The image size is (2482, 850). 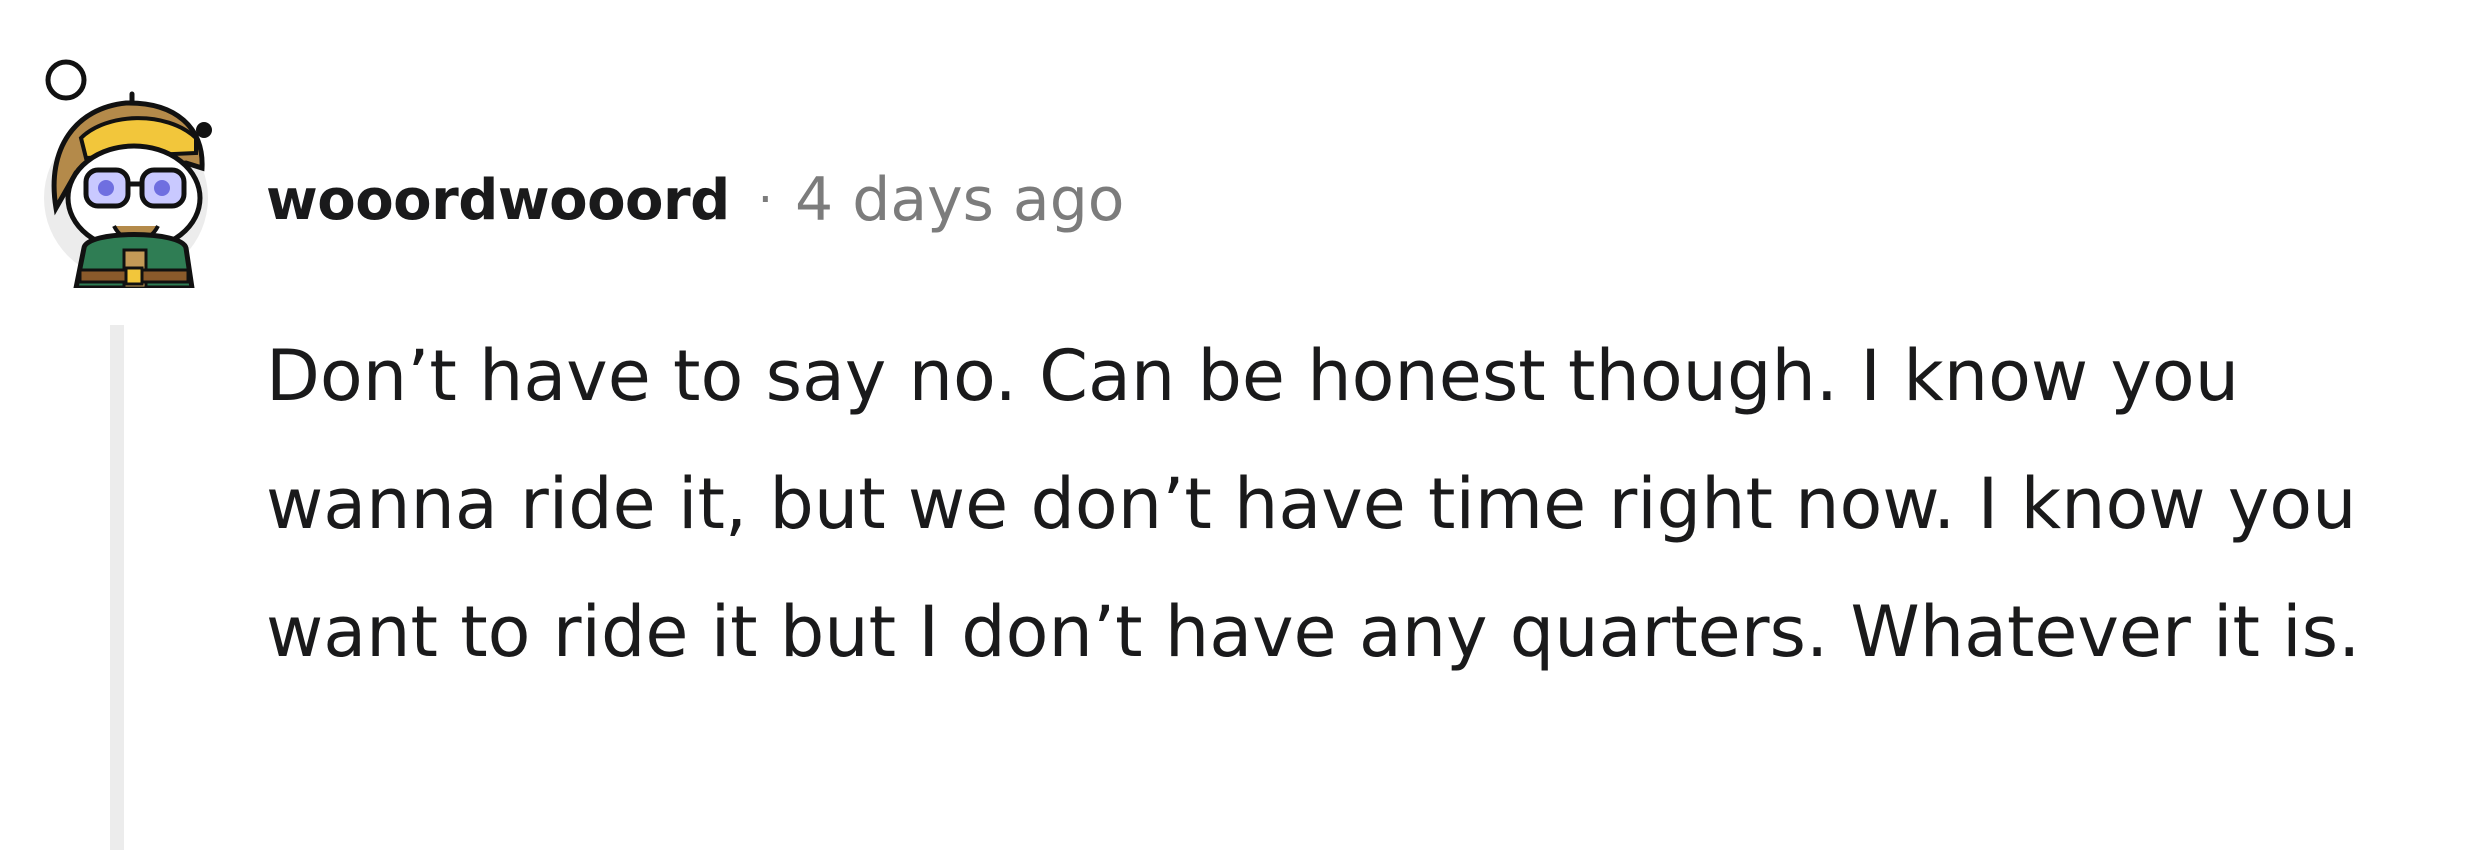 I want to click on username-link: wooordwooord, so click(x=498, y=200).